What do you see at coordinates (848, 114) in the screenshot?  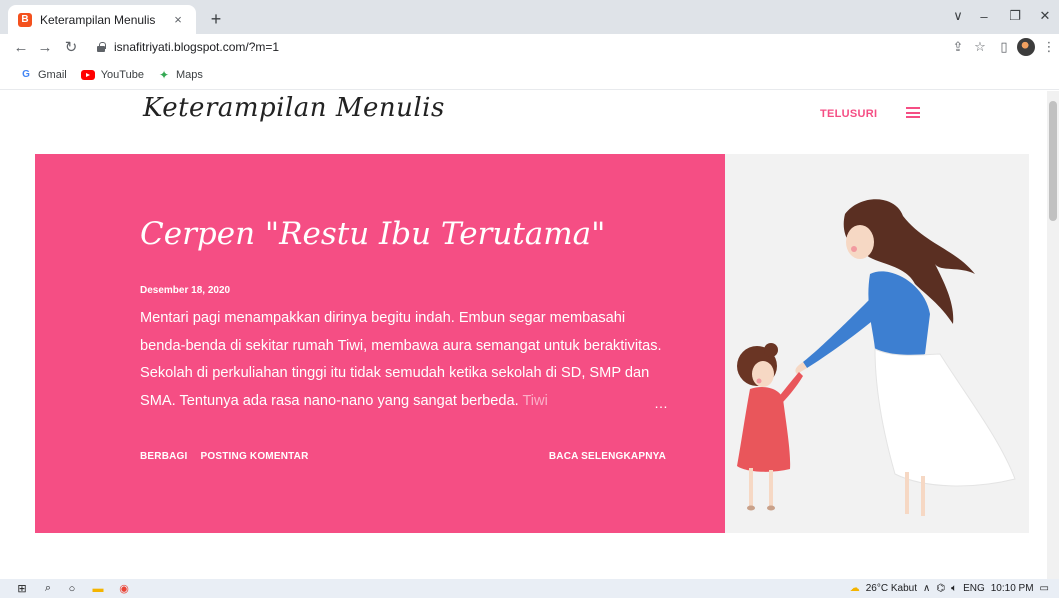 I see `explore-button: TELUSURI` at bounding box center [848, 114].